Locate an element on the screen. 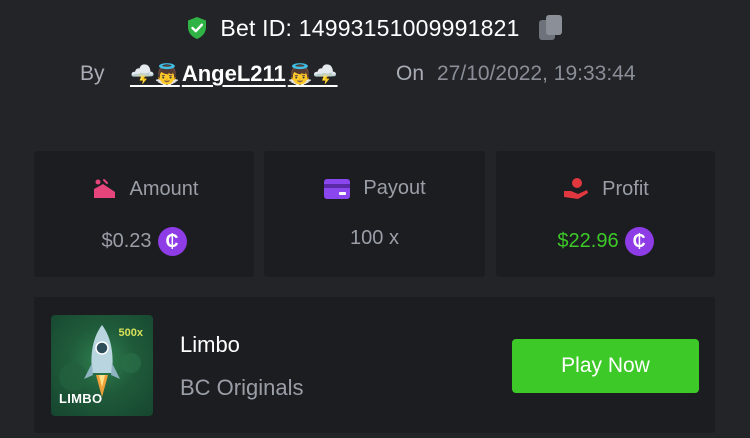  thumb-multiplier: 500x is located at coordinates (130, 333).